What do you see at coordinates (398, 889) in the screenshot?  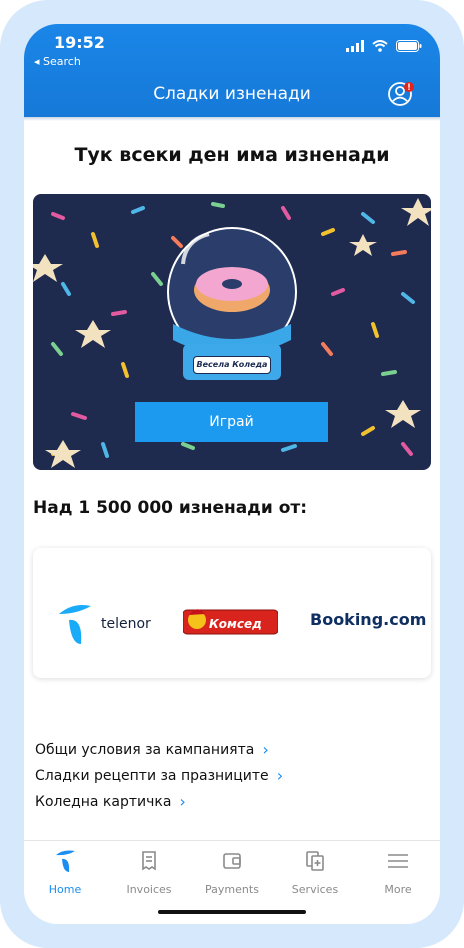 I see `tab-label: More` at bounding box center [398, 889].